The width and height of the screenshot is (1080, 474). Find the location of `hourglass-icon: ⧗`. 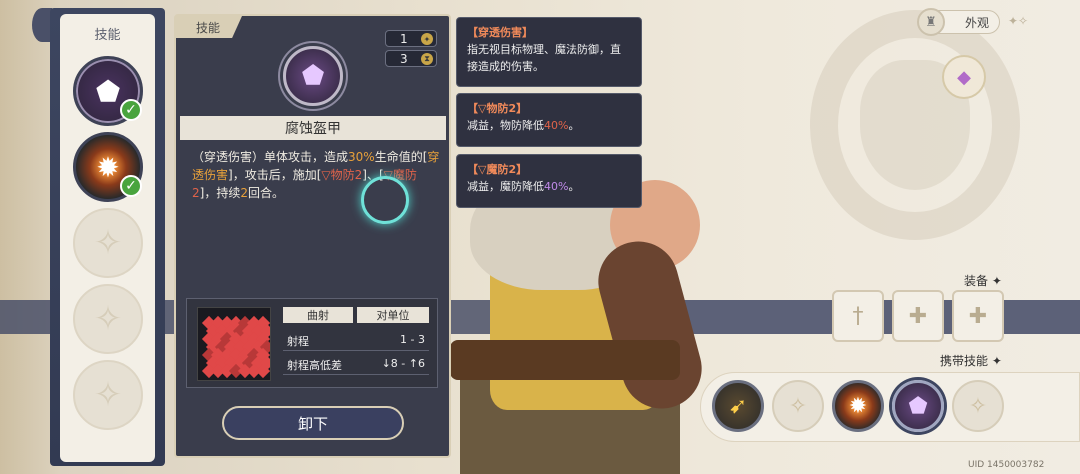

hourglass-icon: ⧗ is located at coordinates (427, 59).